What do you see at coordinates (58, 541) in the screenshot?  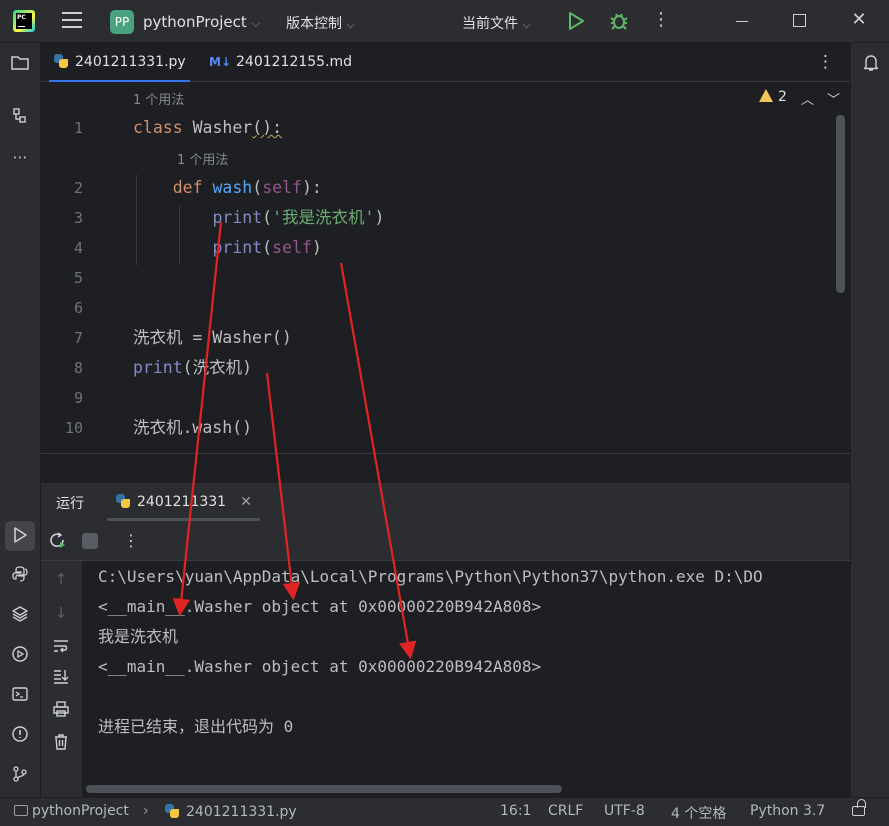 I see `rerun-icon` at bounding box center [58, 541].